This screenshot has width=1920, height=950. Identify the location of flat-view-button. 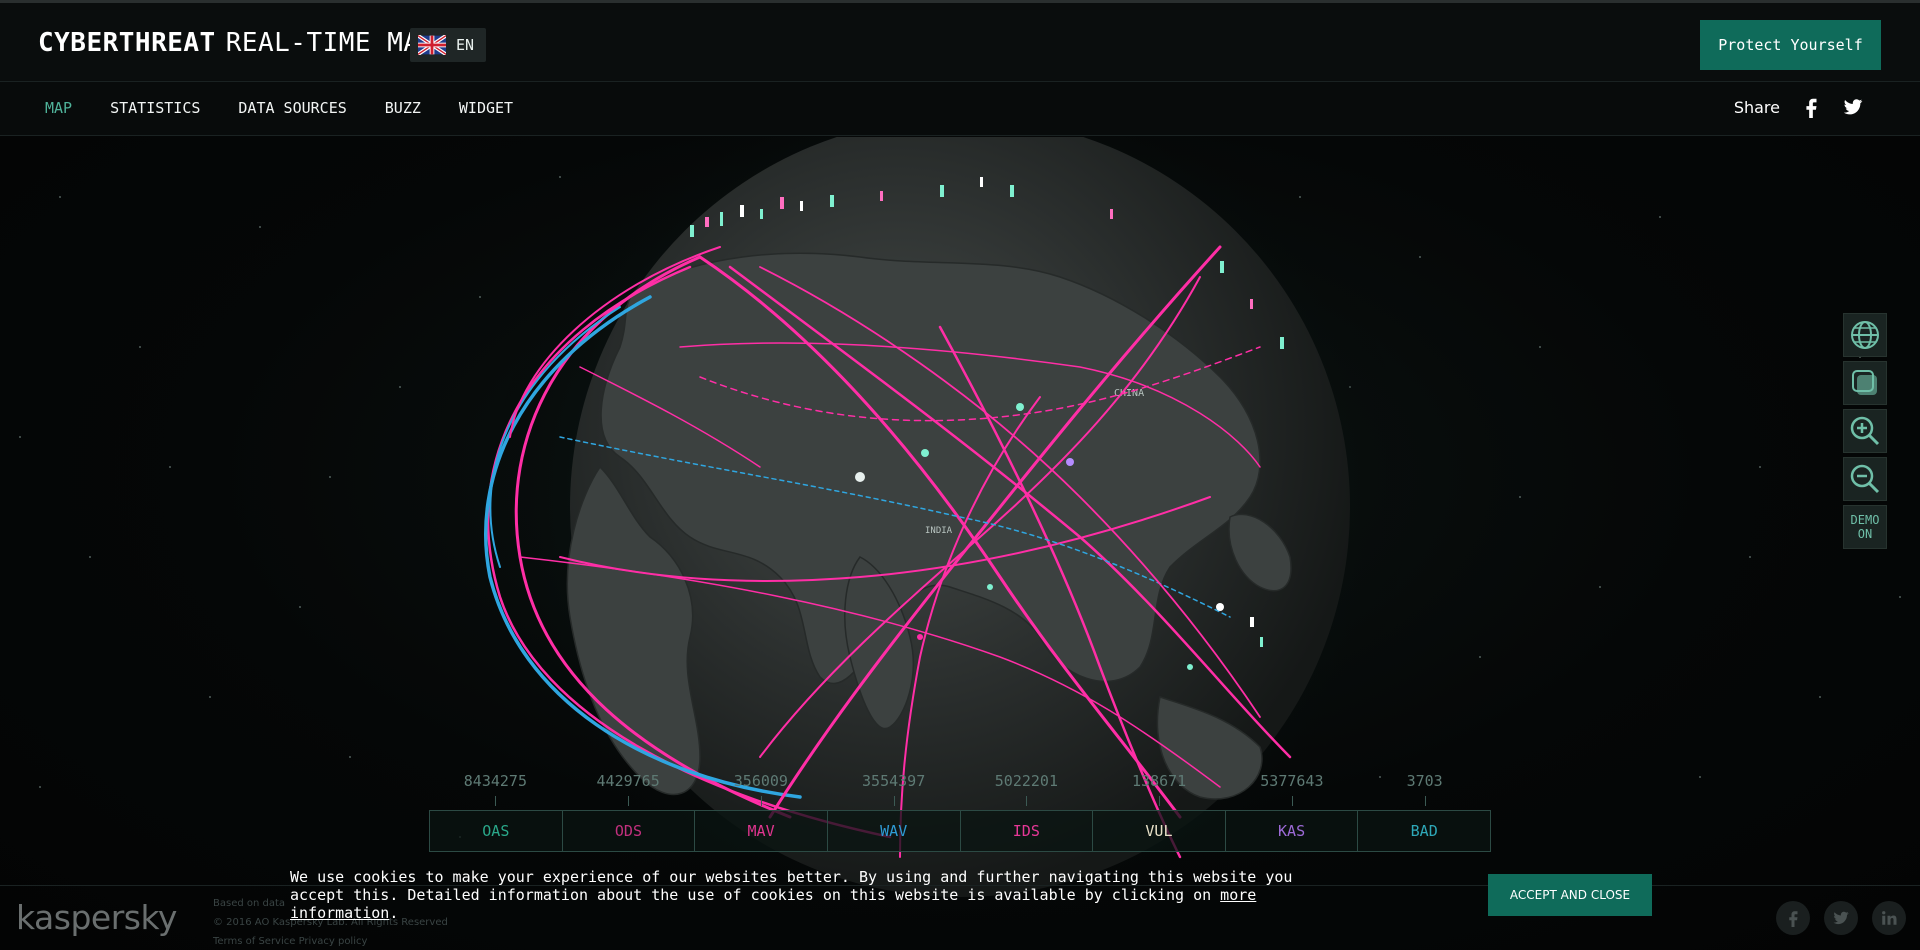
(1865, 383).